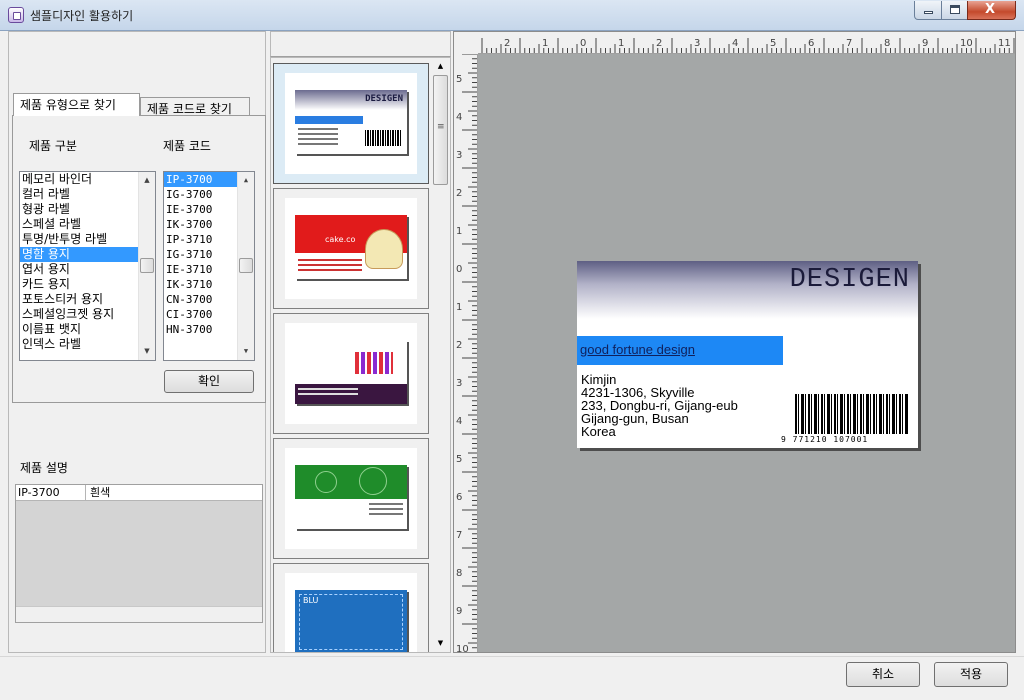  What do you see at coordinates (512, 15) in the screenshot?
I see `title-bar: 샘플디자인 활용하기 X` at bounding box center [512, 15].